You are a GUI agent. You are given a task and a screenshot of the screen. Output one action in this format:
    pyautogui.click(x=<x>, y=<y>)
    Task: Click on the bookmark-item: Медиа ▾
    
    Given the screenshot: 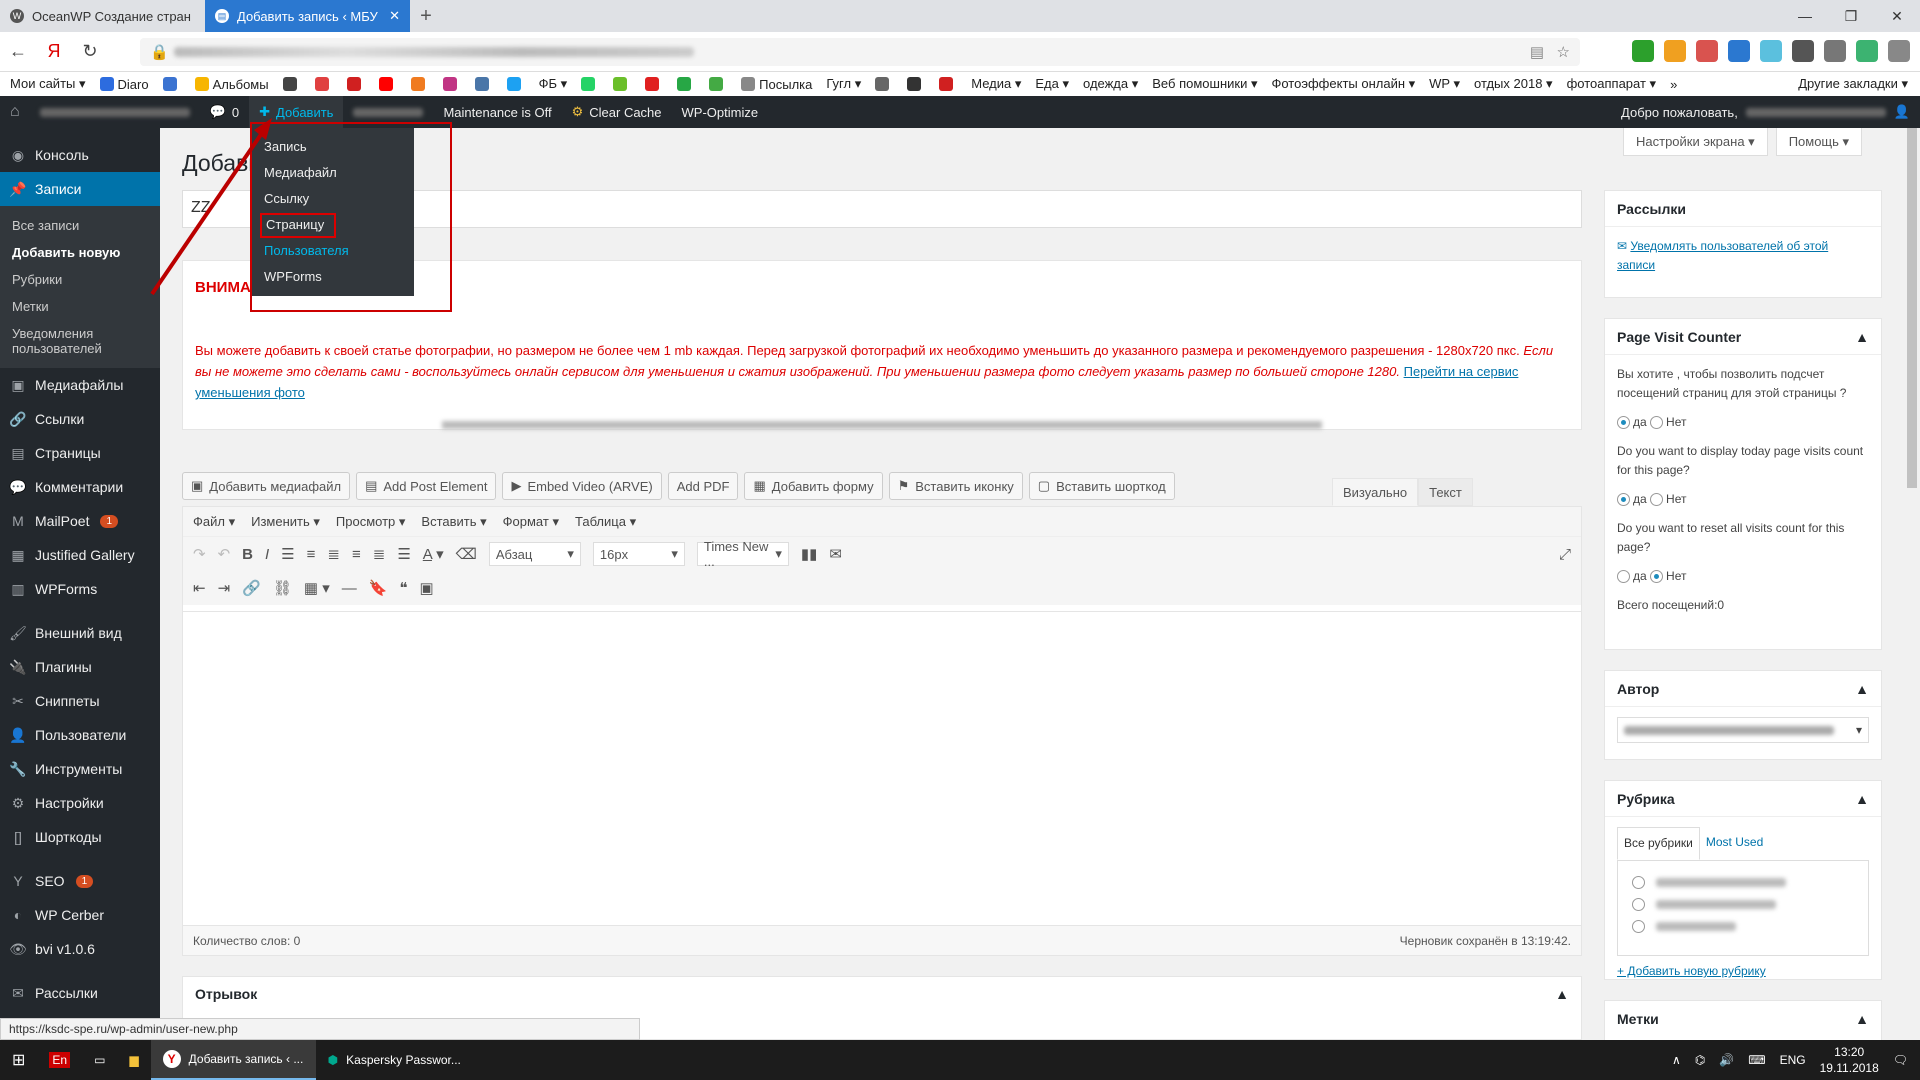 What is the action you would take?
    pyautogui.click(x=996, y=84)
    